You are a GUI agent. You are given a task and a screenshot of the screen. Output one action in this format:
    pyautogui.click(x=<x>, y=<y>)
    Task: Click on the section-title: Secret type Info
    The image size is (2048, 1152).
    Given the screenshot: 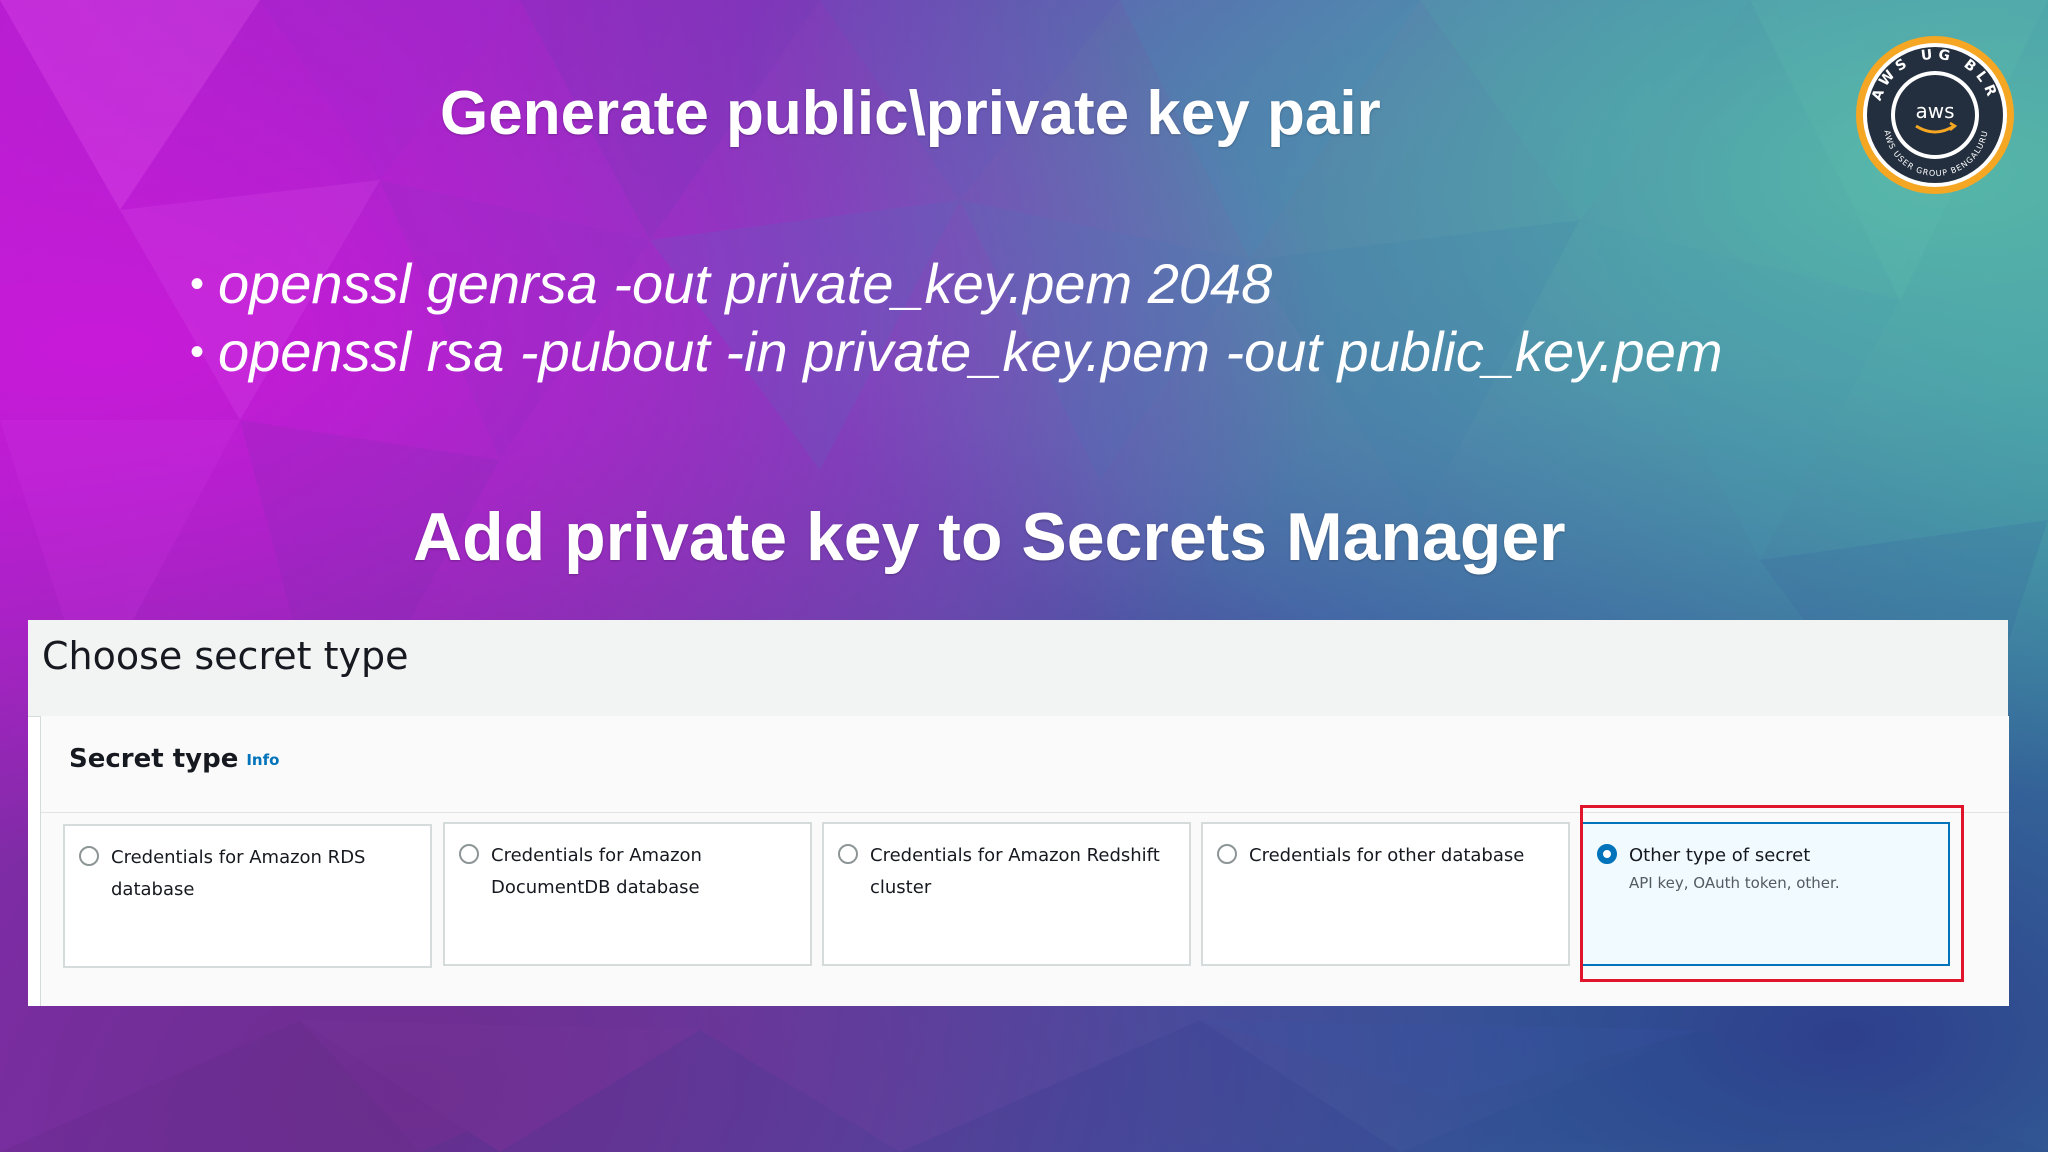 What is the action you would take?
    pyautogui.click(x=174, y=759)
    